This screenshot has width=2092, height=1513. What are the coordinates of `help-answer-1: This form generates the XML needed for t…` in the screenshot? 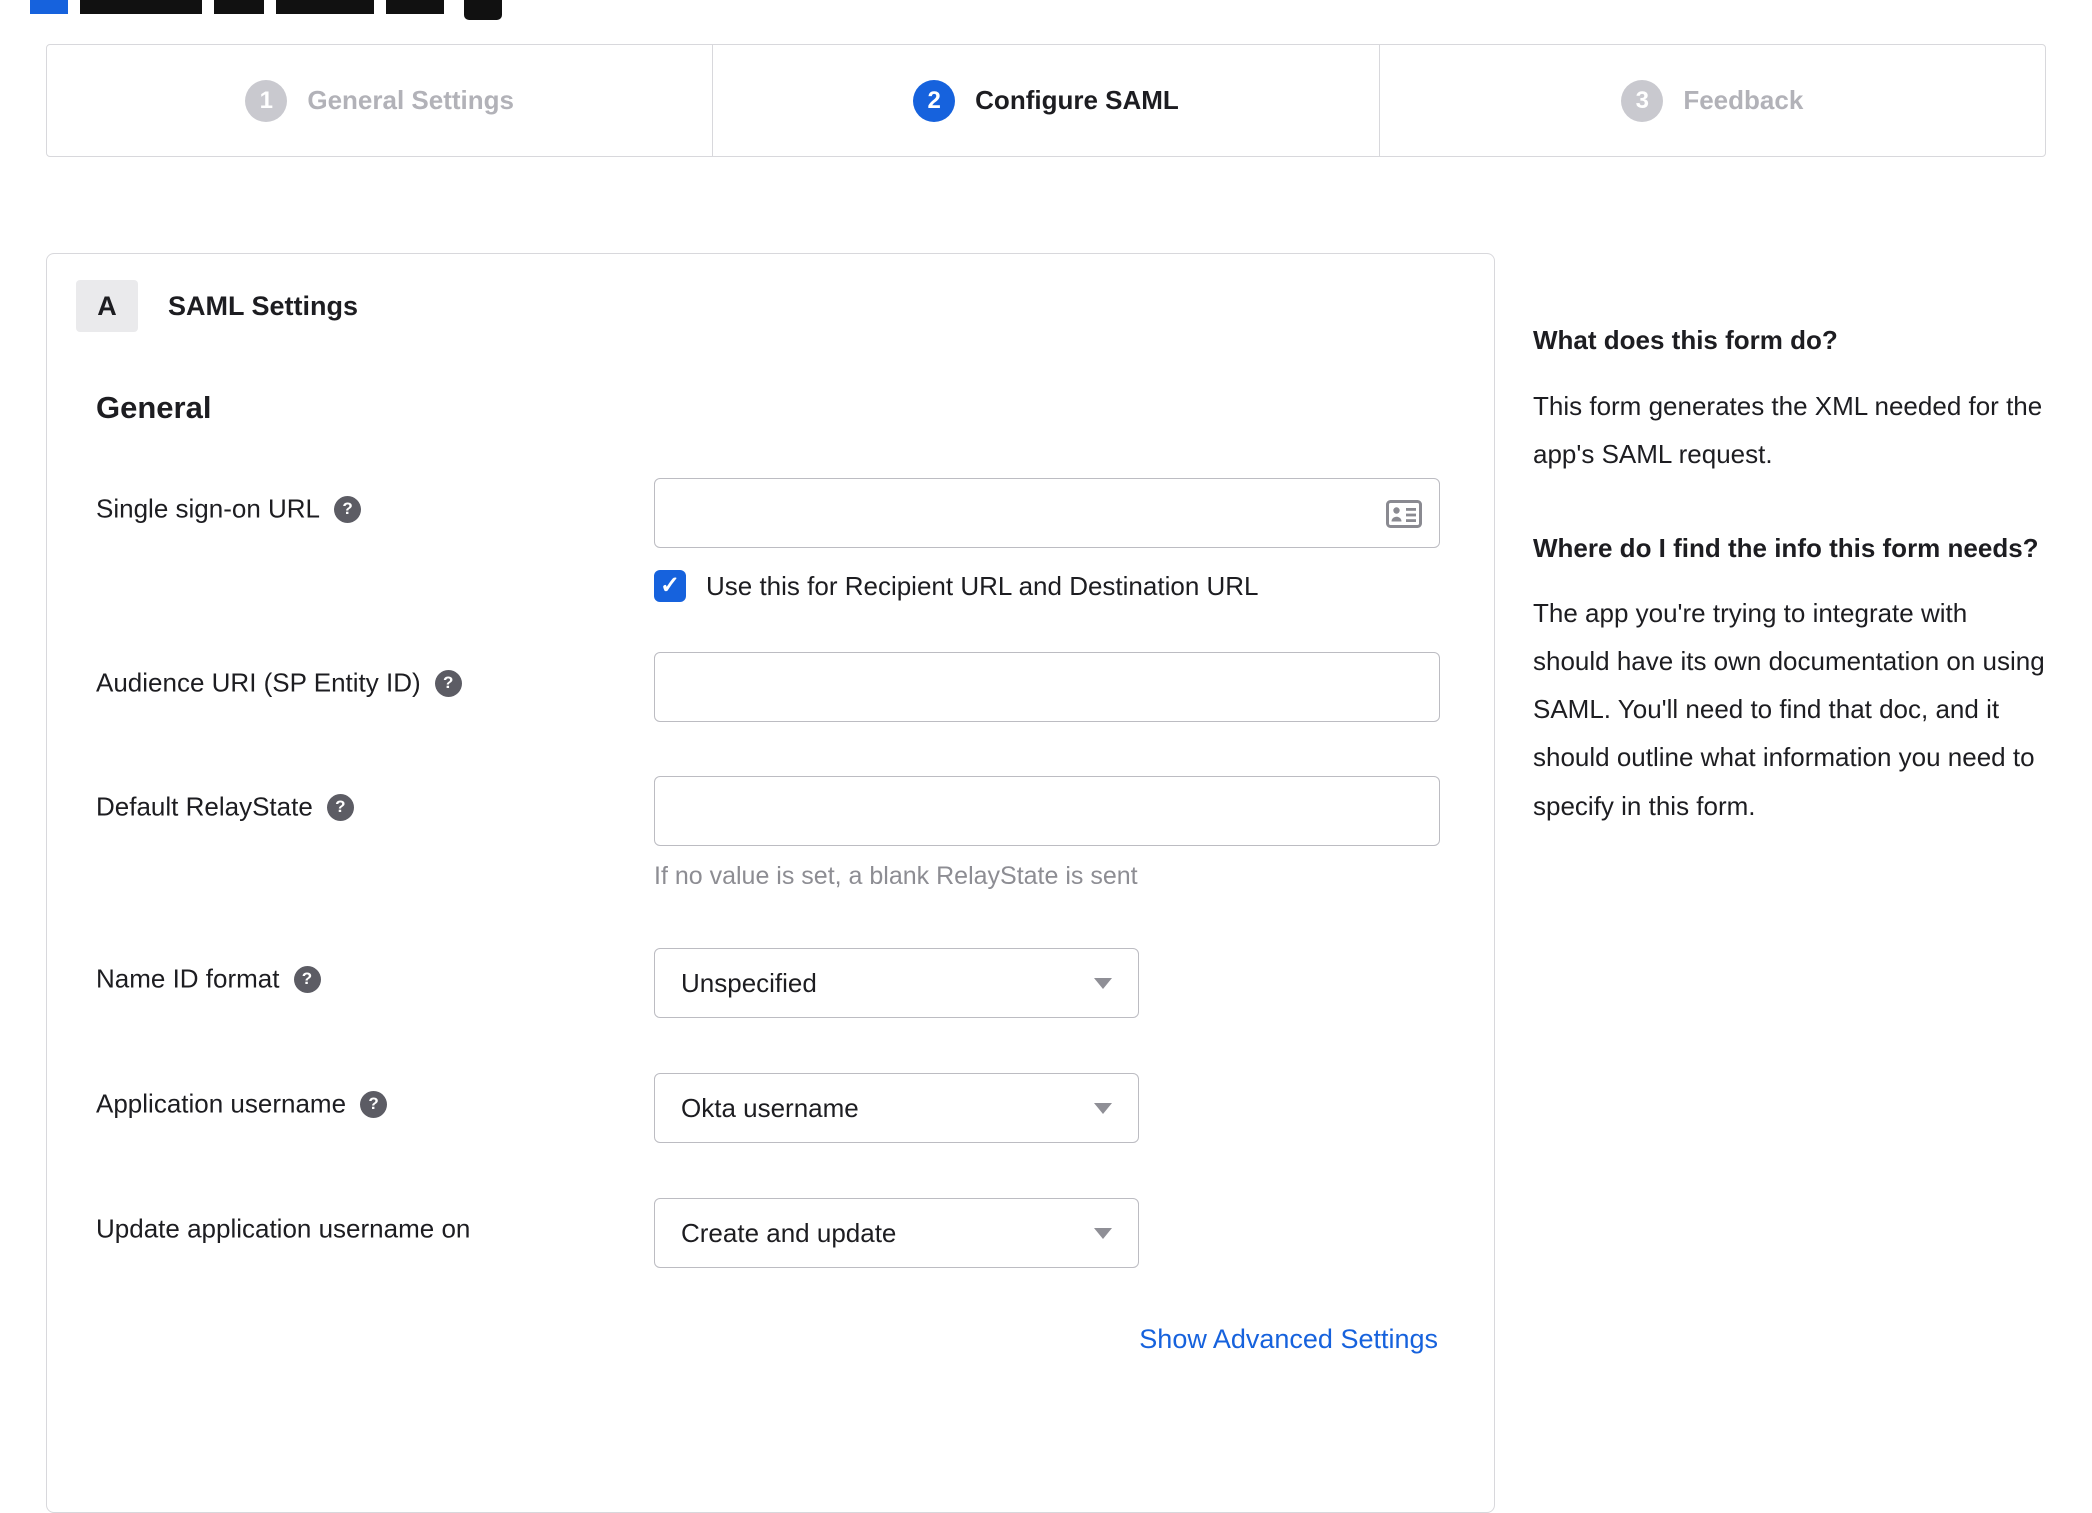 It's located at (1788, 429).